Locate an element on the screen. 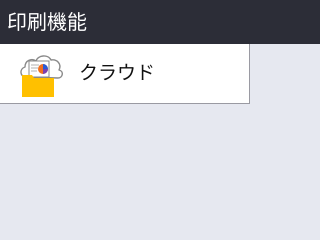  page-title: 印刷機能 is located at coordinates (47, 22).